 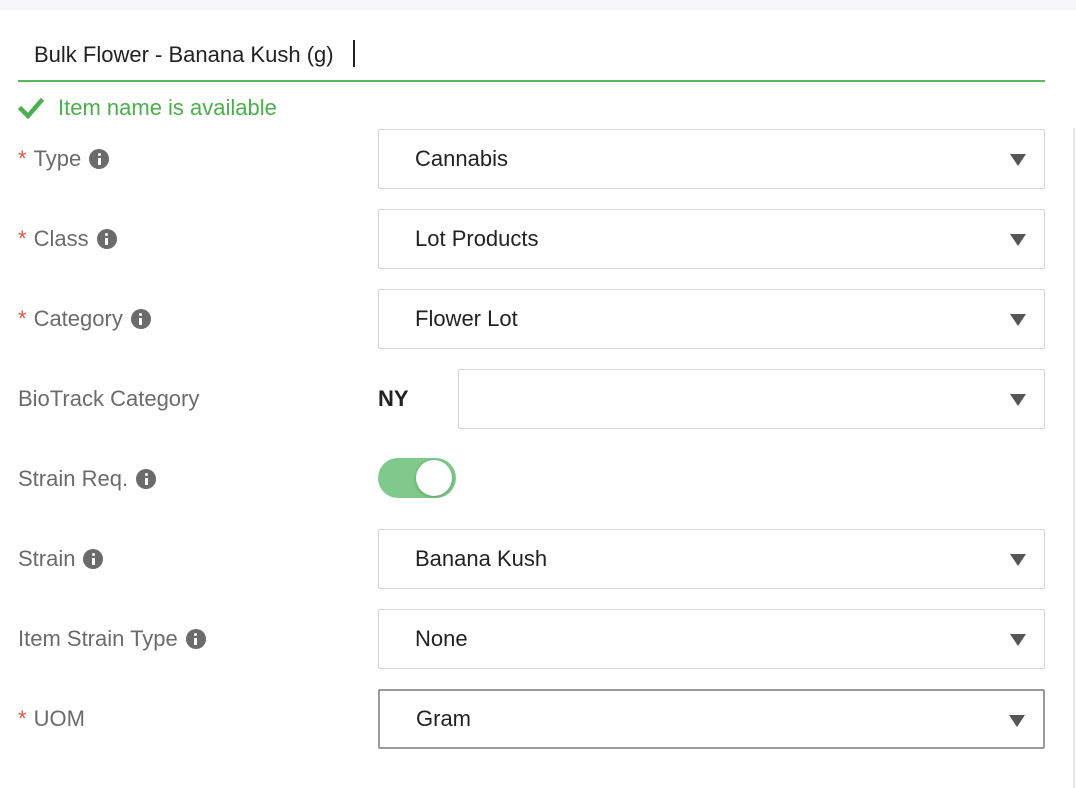 What do you see at coordinates (31, 108) in the screenshot?
I see `check-icon` at bounding box center [31, 108].